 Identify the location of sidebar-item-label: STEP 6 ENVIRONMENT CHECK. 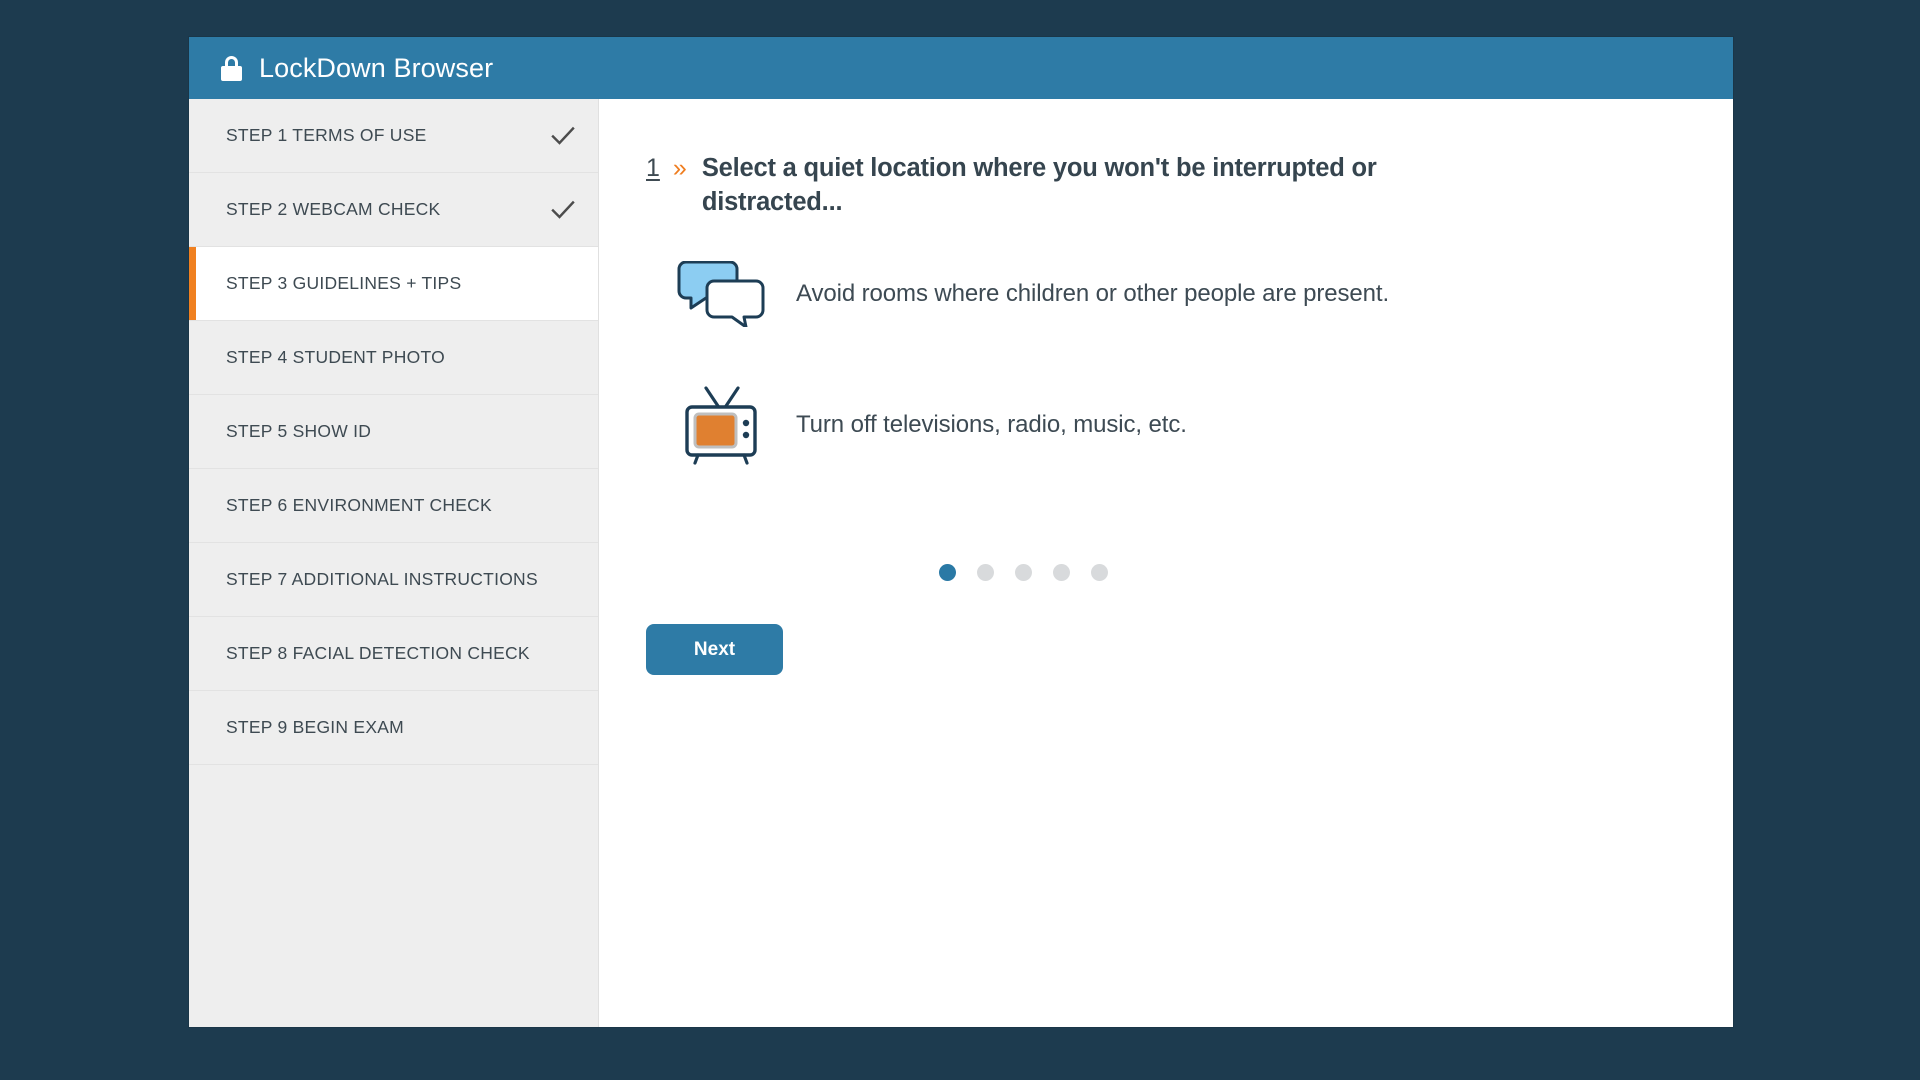
(359, 505).